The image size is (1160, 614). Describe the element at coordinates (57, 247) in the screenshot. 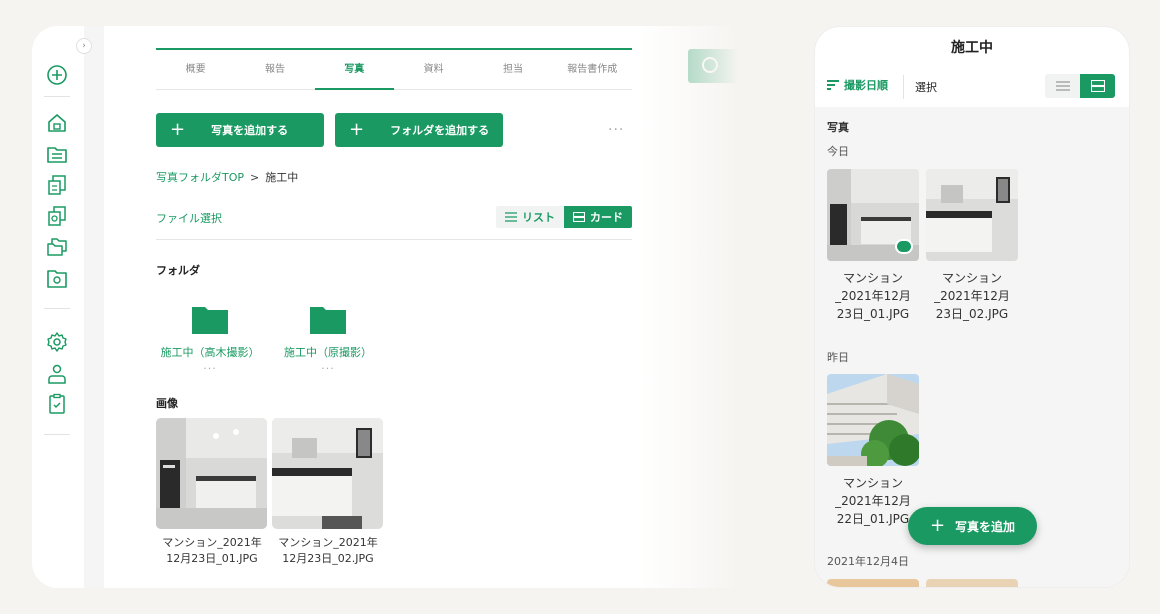

I see `folders-icon` at that location.